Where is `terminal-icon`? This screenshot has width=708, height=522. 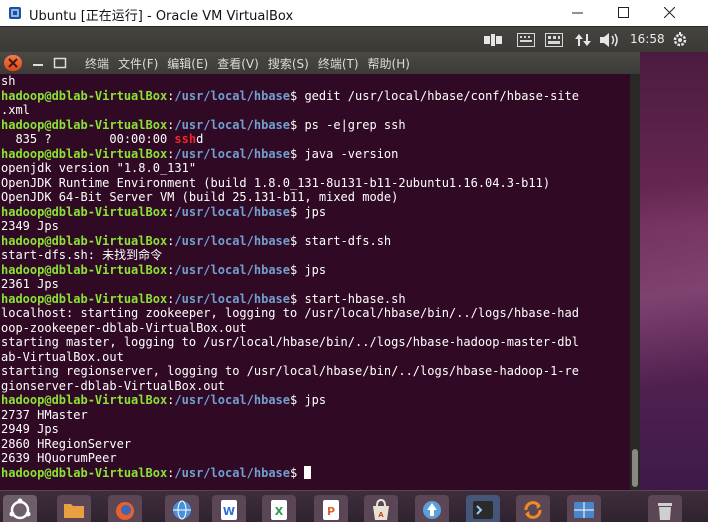
terminal-icon is located at coordinates (483, 510).